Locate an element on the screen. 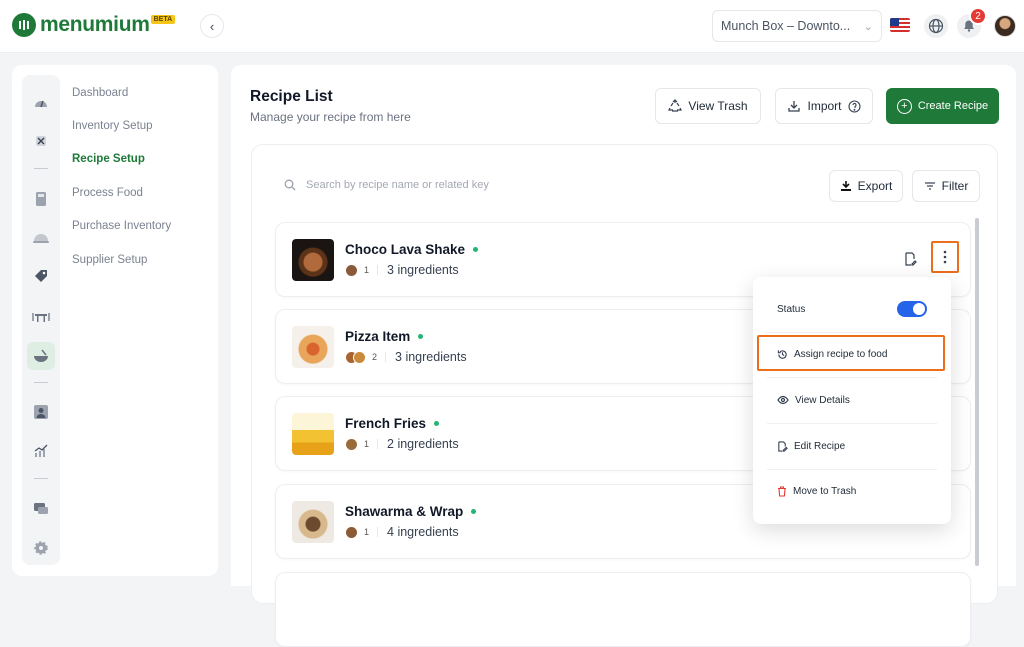 The width and height of the screenshot is (1024, 647). dashboard-icon is located at coordinates (41, 103).